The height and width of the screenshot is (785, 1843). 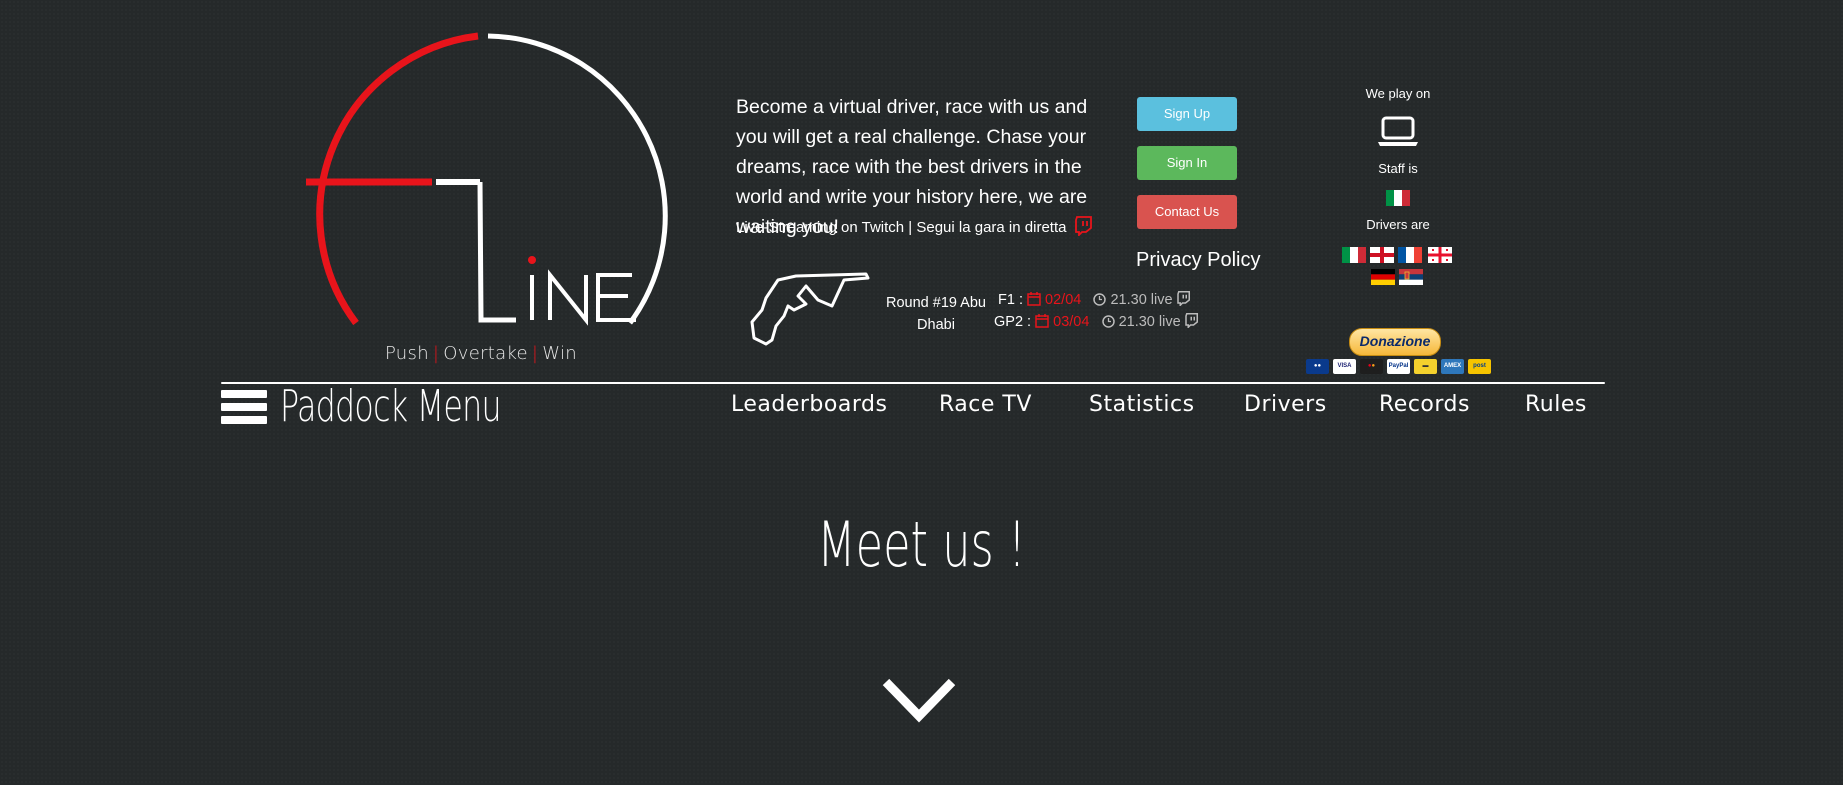 What do you see at coordinates (1013, 322) in the screenshot?
I see `series-label: GP2 :` at bounding box center [1013, 322].